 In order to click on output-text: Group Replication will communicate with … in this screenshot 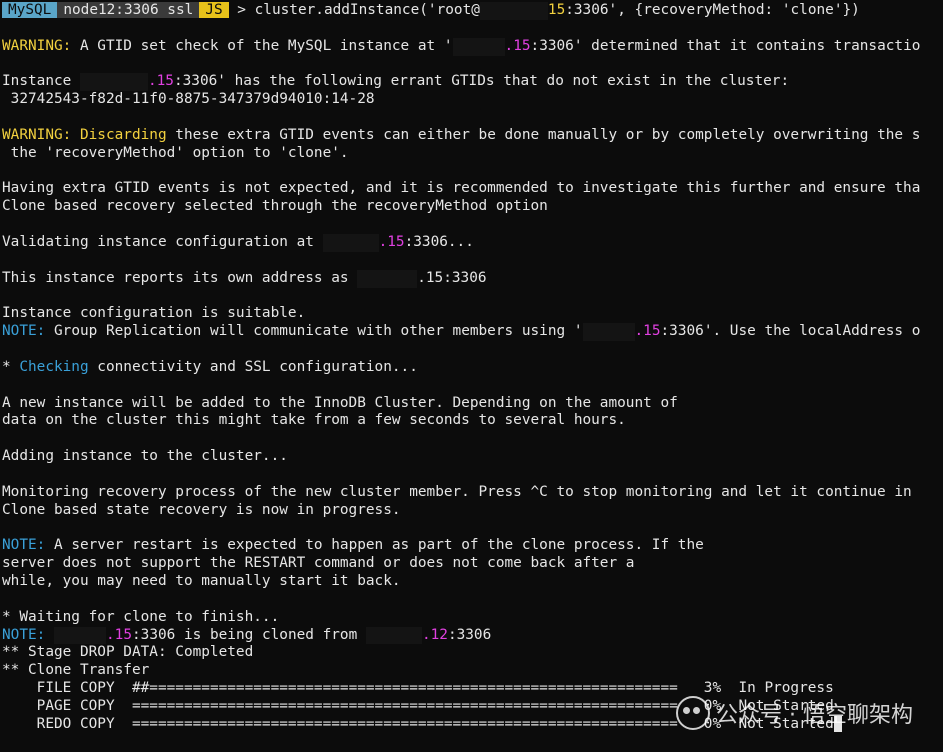, I will do `click(314, 331)`.